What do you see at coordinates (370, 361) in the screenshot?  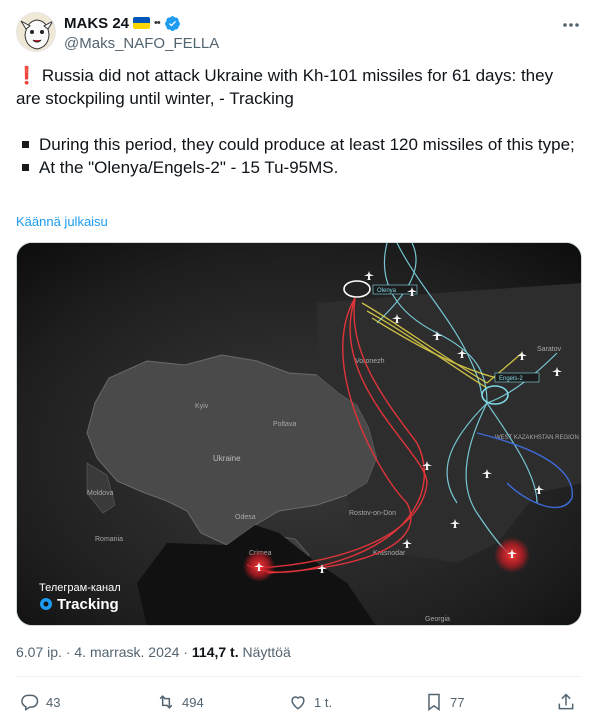 I see `label-voronezh: Voronezh` at bounding box center [370, 361].